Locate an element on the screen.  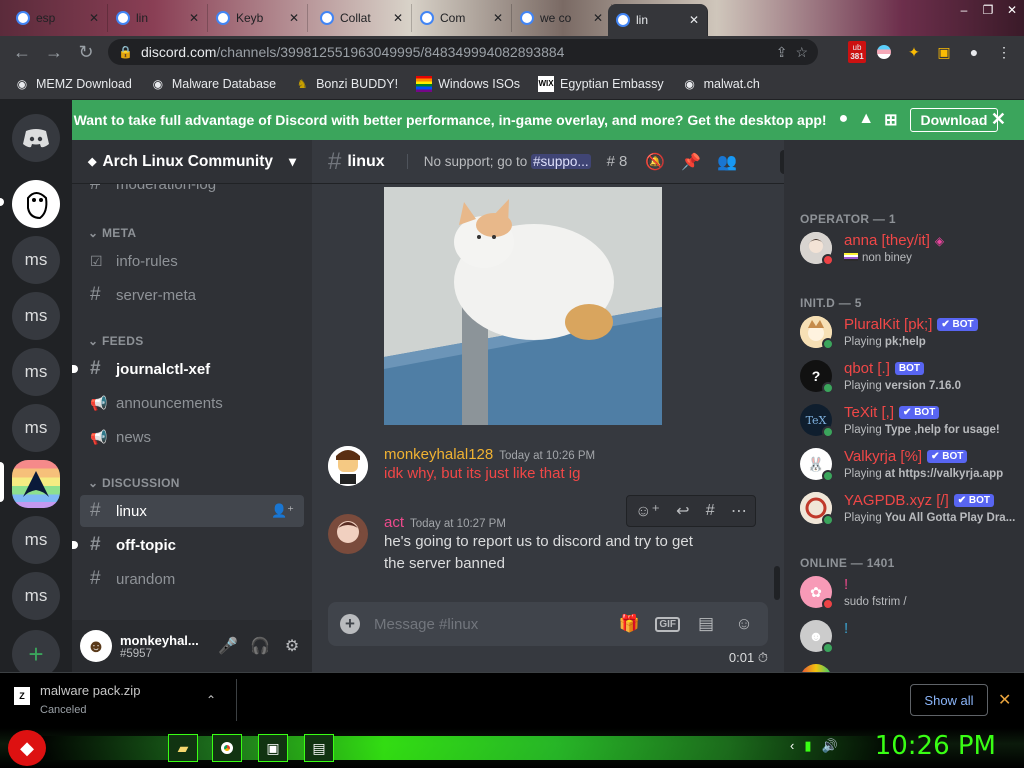
browser-tab: Com ✕ is located at coordinates (462, 18).